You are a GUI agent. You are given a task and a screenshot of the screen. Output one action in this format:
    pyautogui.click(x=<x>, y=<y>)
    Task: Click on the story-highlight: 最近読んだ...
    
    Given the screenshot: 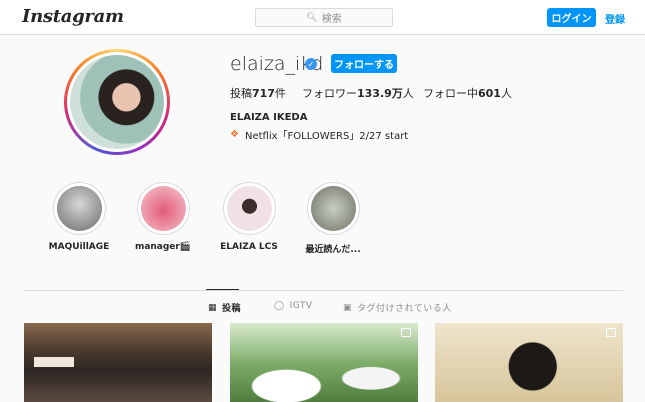 What is the action you would take?
    pyautogui.click(x=333, y=218)
    